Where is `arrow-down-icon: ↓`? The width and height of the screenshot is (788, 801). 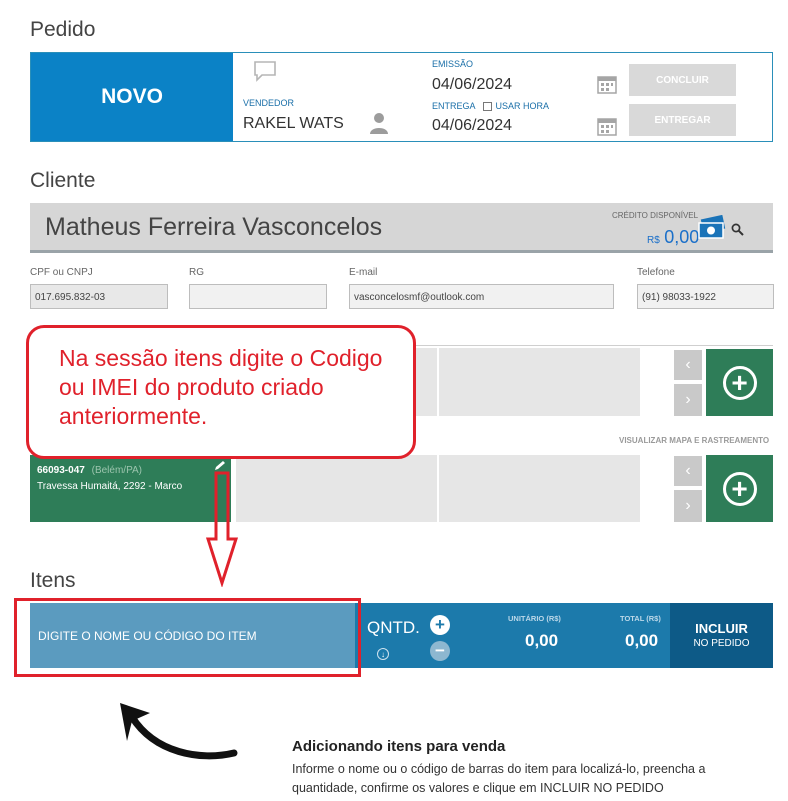
arrow-down-icon: ↓ is located at coordinates (383, 654).